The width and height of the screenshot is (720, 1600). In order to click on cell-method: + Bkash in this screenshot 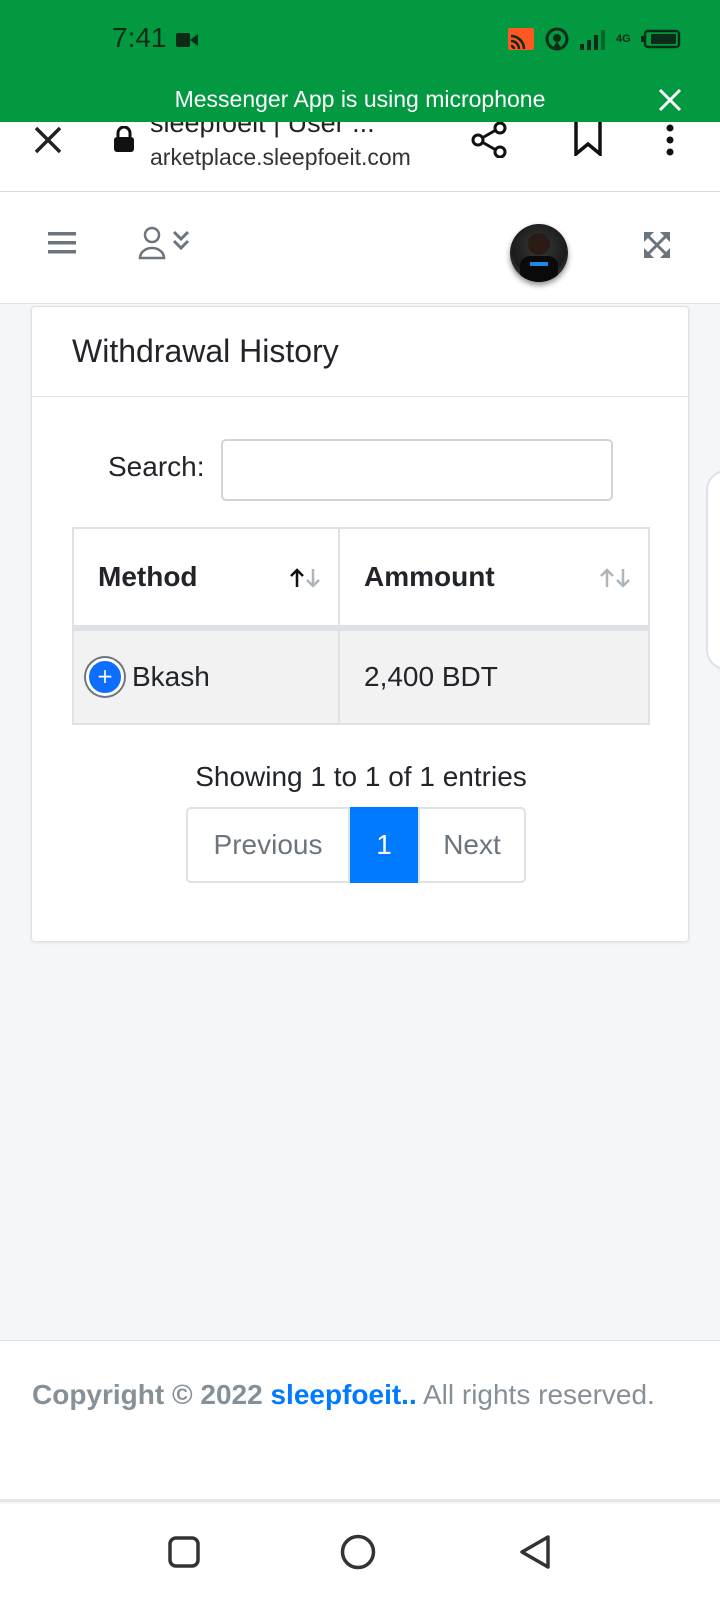, I will do `click(206, 676)`.